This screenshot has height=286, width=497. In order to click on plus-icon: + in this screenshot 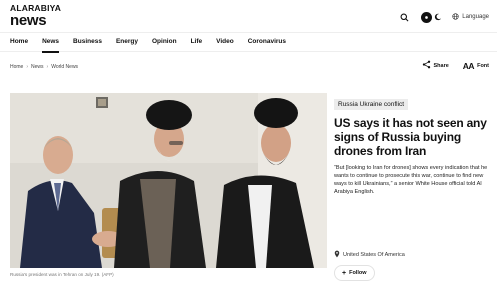, I will do `click(344, 273)`.